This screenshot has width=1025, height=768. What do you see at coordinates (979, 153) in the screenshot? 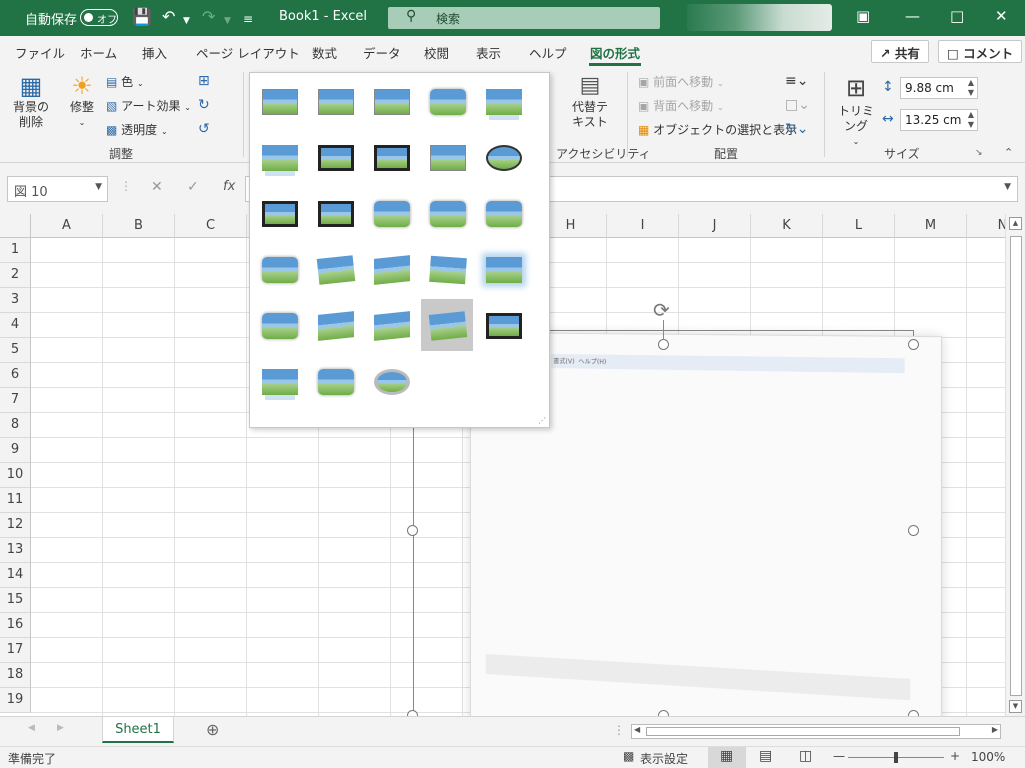
I see `dialog-launcher-icon: ↘` at bounding box center [979, 153].